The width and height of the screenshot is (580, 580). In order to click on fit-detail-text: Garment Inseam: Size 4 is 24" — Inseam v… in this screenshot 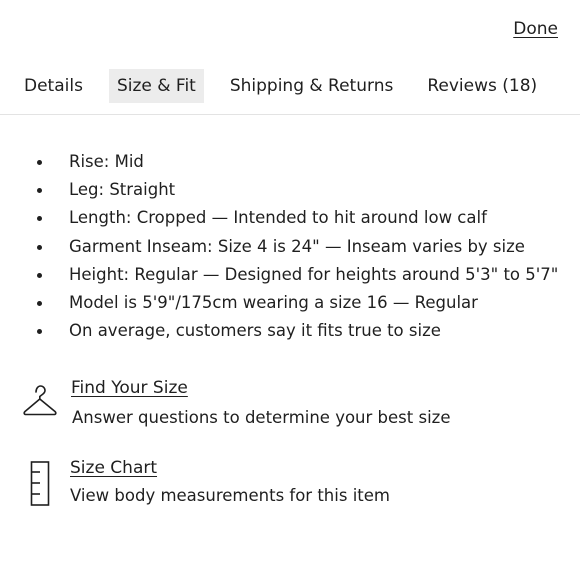, I will do `click(297, 246)`.